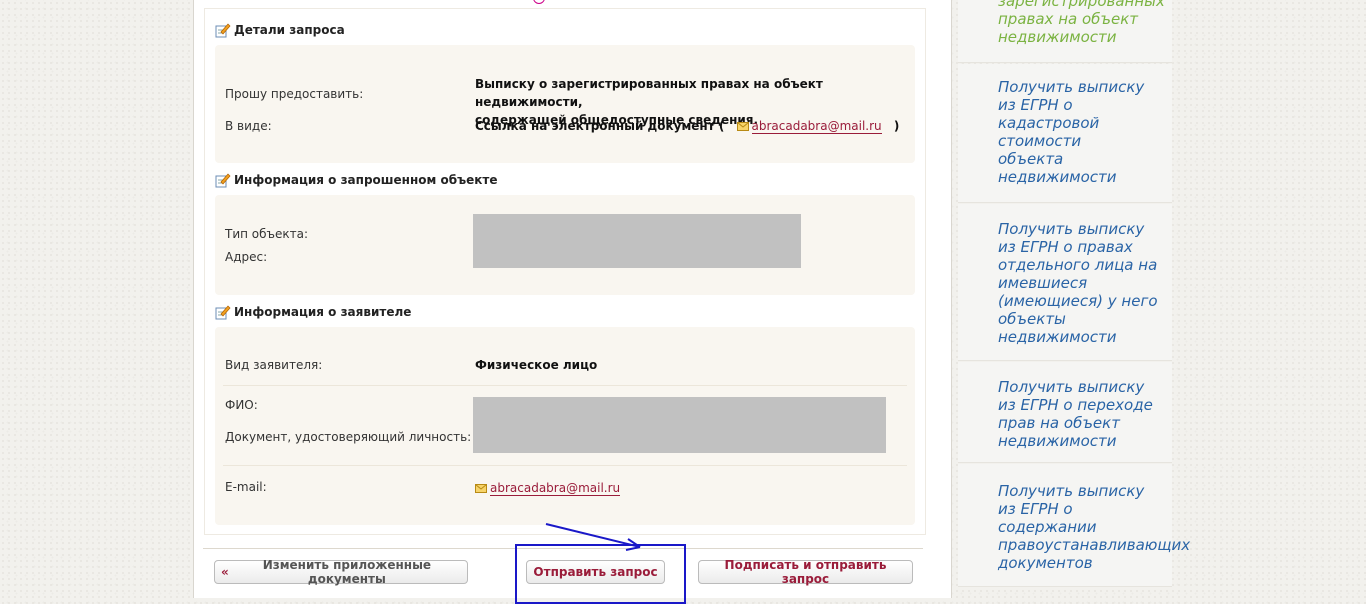 This screenshot has height=604, width=1366. What do you see at coordinates (348, 437) in the screenshot?
I see `identity-document-label: Документ, удостоверяющий личность:` at bounding box center [348, 437].